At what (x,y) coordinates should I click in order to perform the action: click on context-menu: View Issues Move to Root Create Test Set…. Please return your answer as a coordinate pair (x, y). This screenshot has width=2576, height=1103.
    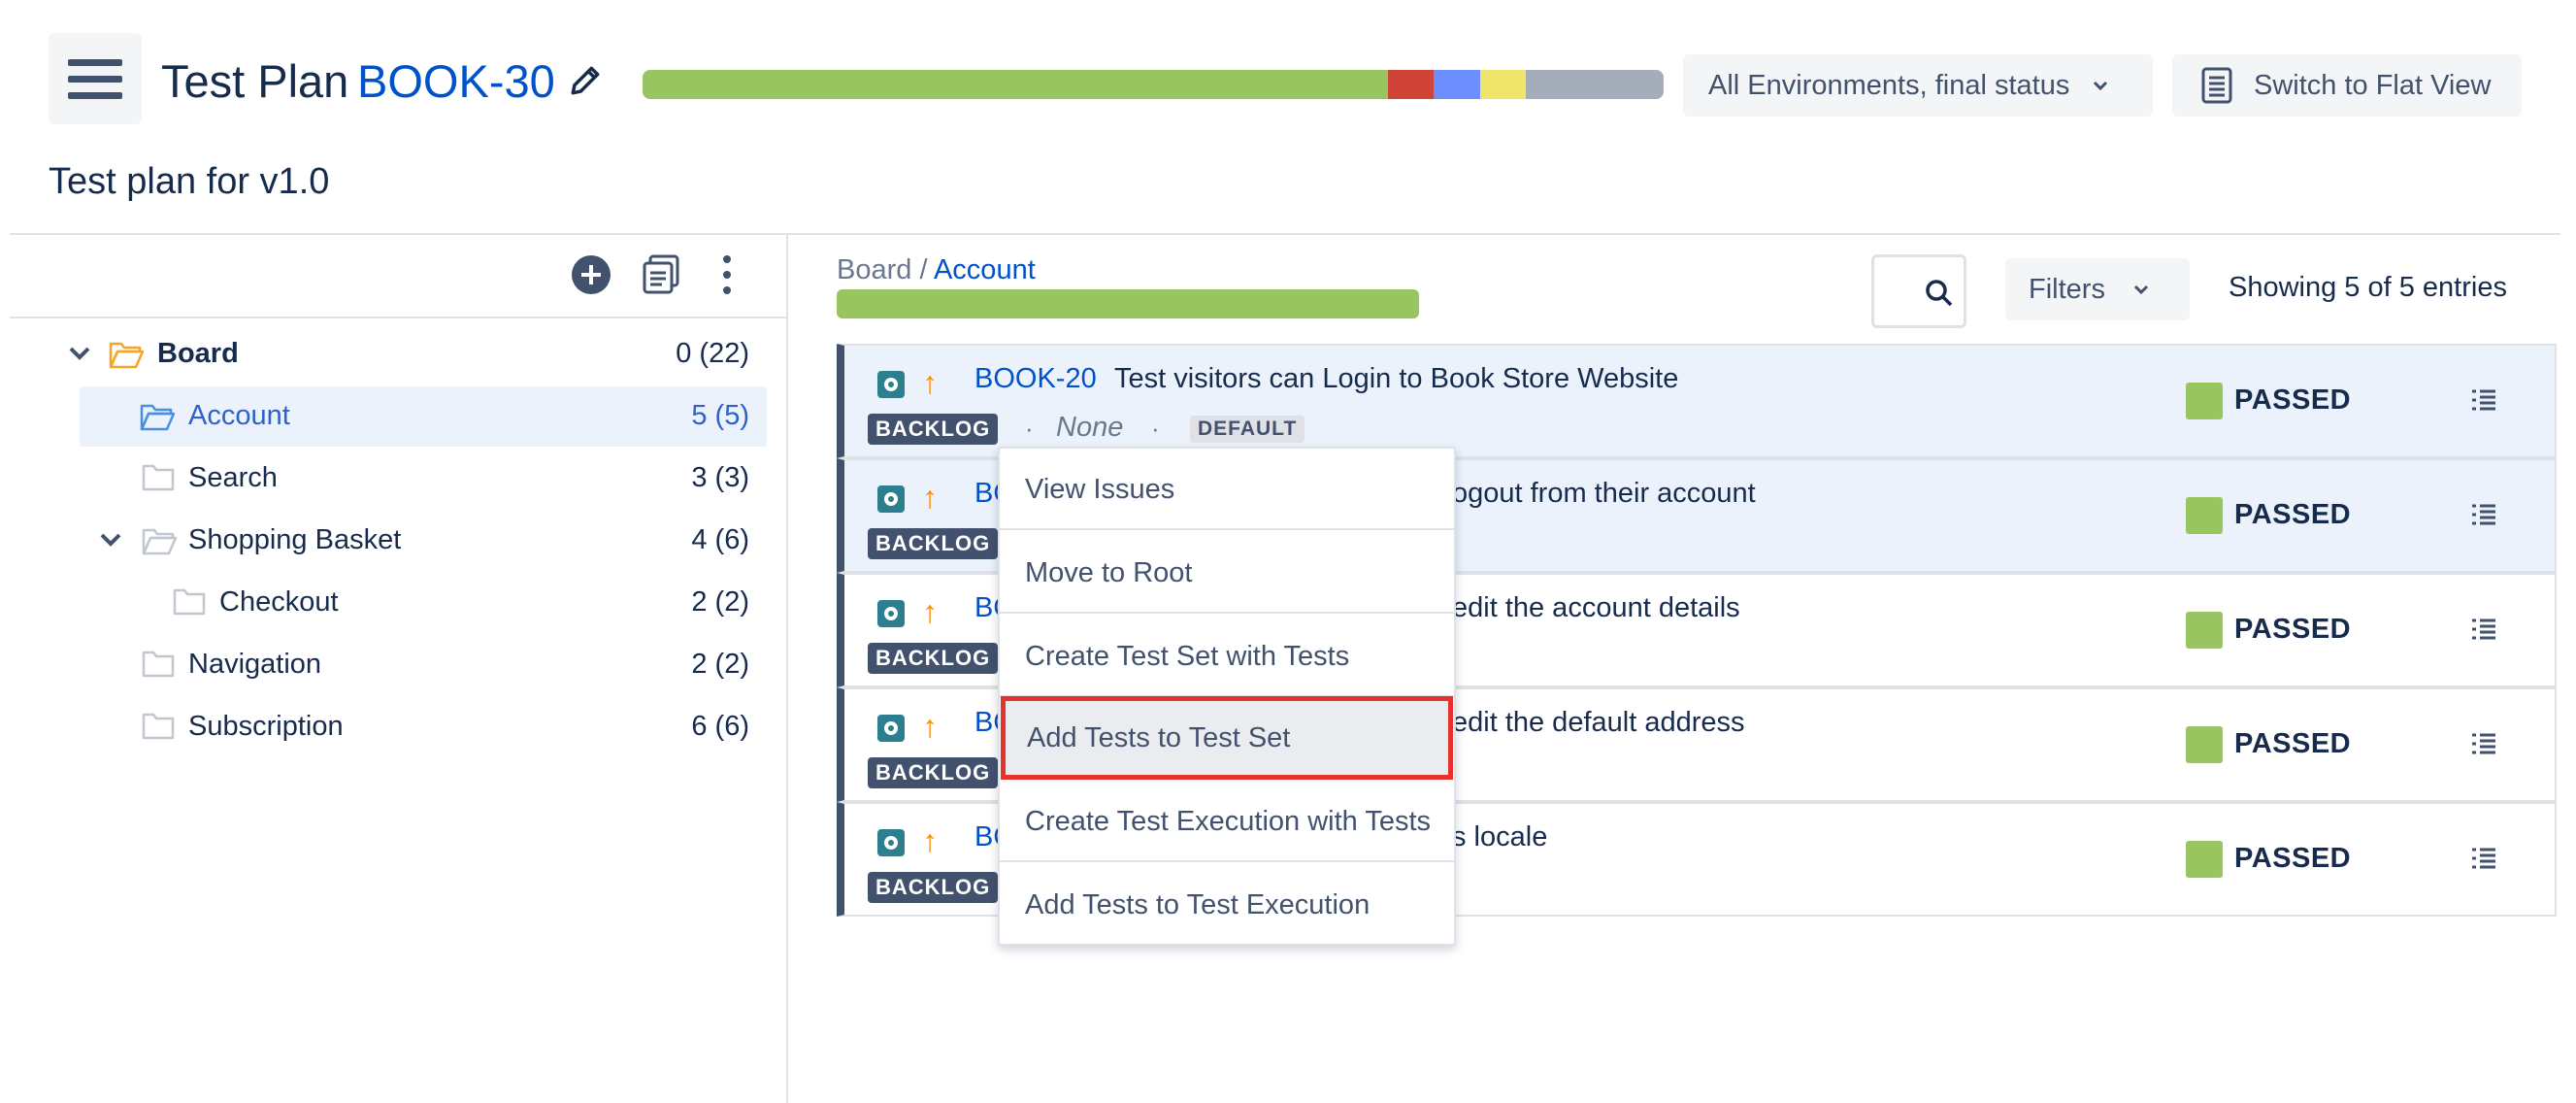
    Looking at the image, I should click on (1227, 697).